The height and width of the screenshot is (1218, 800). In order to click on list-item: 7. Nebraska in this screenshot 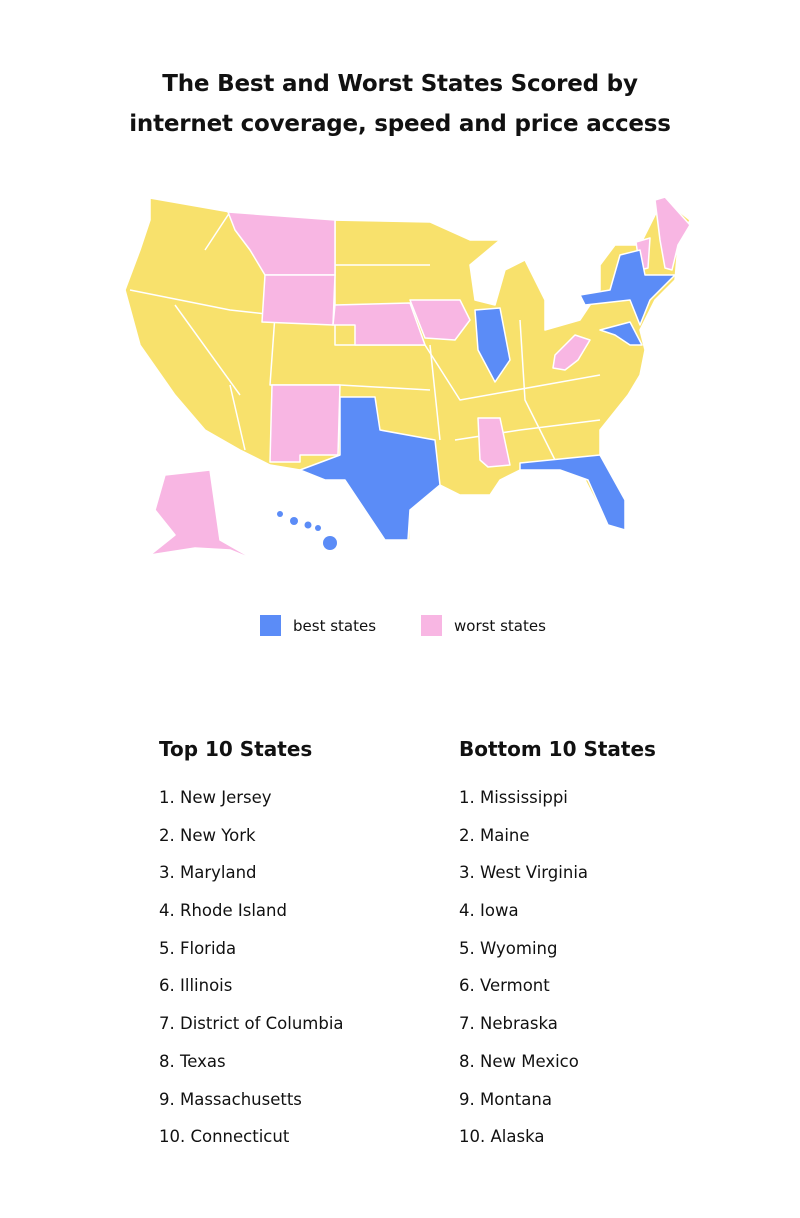, I will do `click(508, 1024)`.